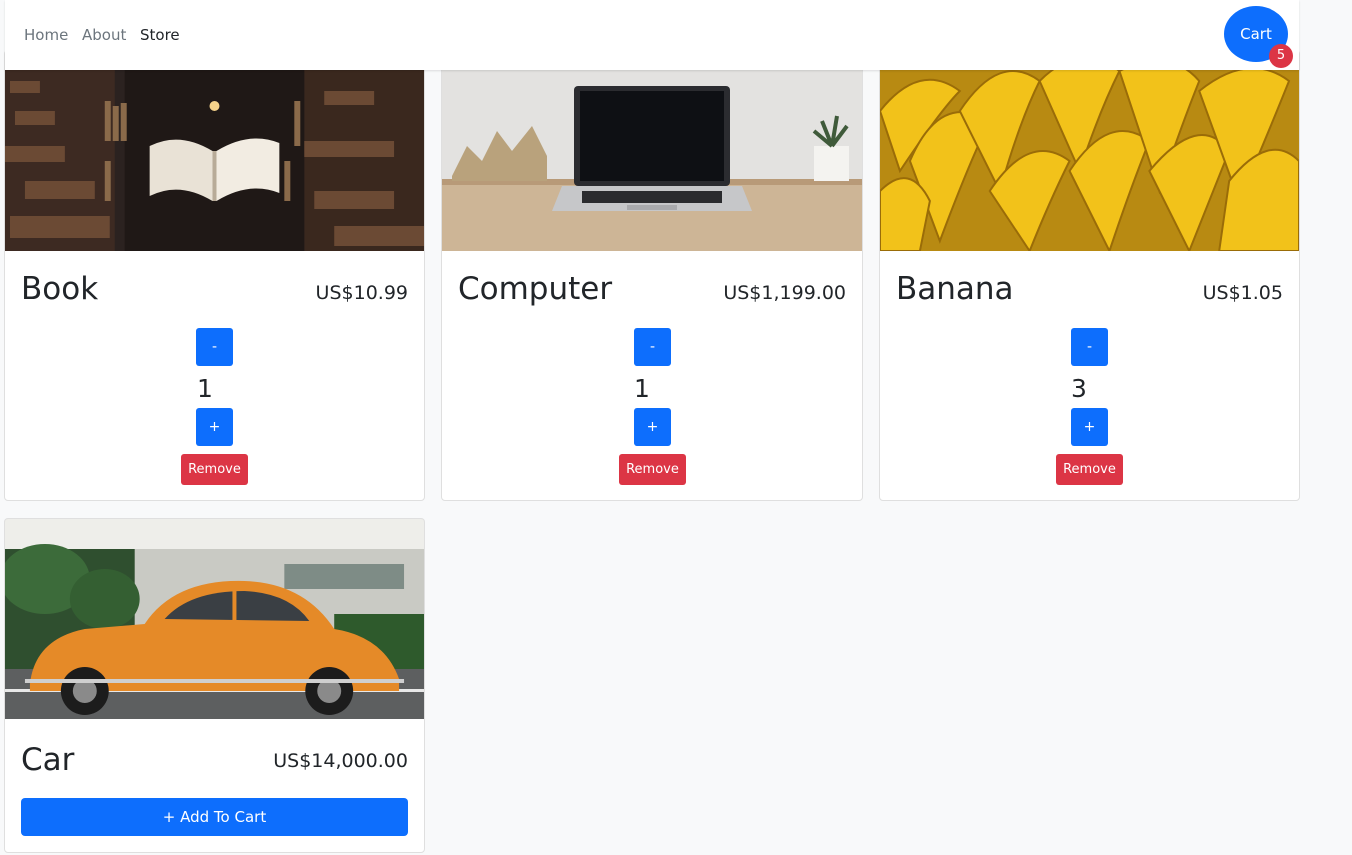 The height and width of the screenshot is (855, 1352). Describe the element at coordinates (160, 35) in the screenshot. I see `nav-store-link: Store` at that location.